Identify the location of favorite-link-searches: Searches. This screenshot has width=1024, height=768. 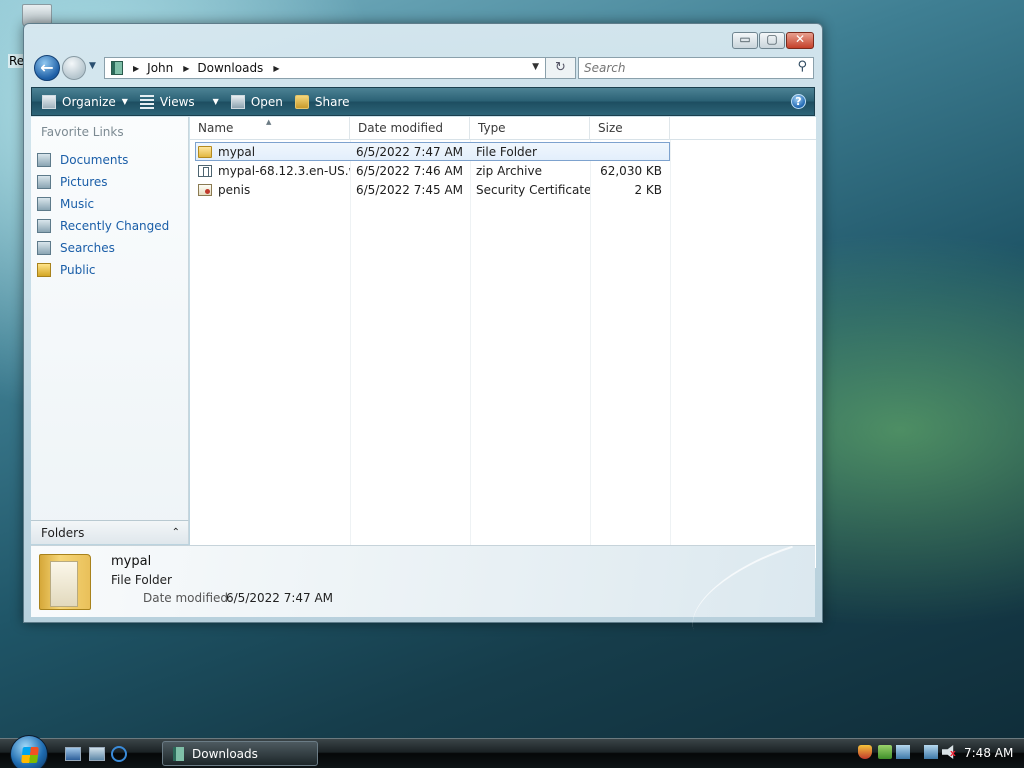
(103, 248).